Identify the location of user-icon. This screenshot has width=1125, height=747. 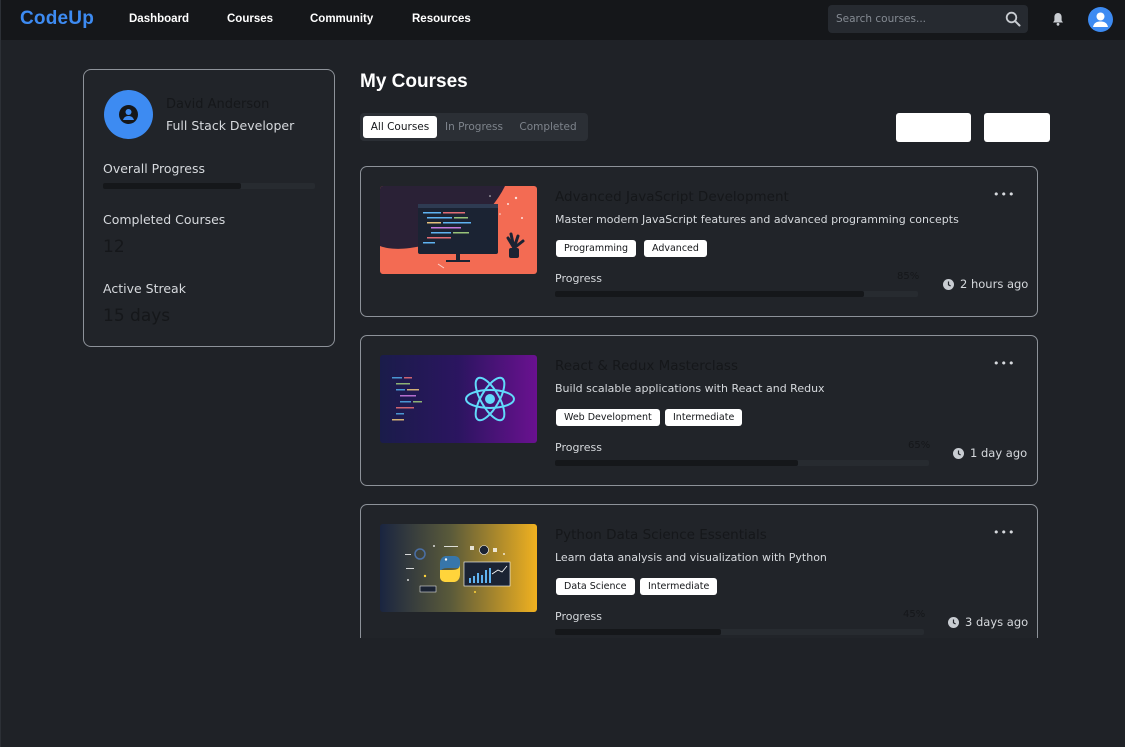
(1100, 19).